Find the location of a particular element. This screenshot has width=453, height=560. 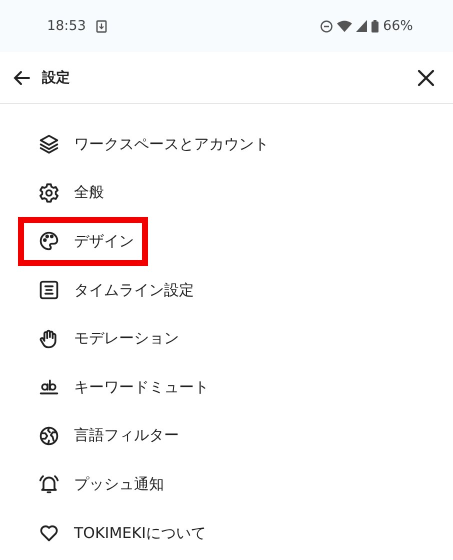

settings-item: モデレーション is located at coordinates (105, 338).